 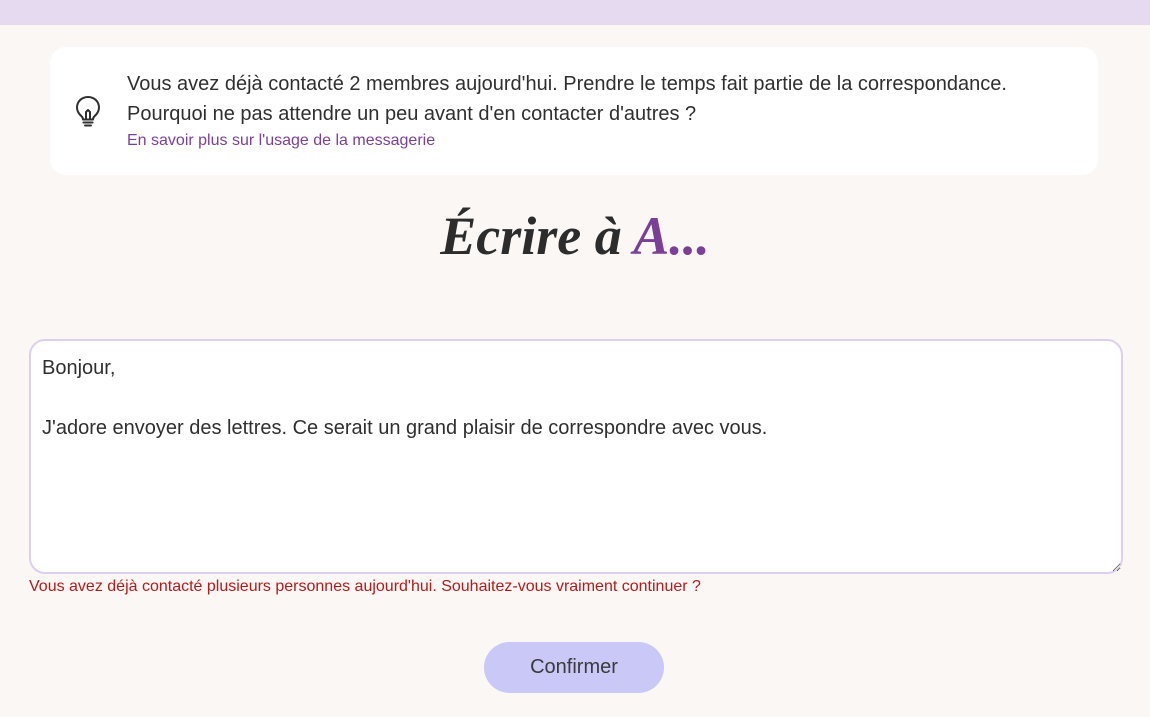 I want to click on top-bar, so click(x=575, y=12).